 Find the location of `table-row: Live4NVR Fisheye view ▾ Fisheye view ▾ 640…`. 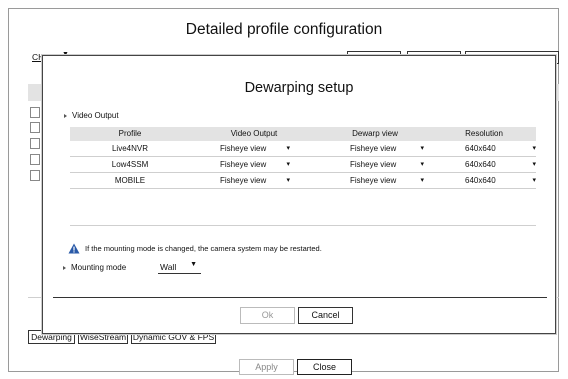

table-row: Live4NVR Fisheye view ▾ Fisheye view ▾ 640… is located at coordinates (303, 149).